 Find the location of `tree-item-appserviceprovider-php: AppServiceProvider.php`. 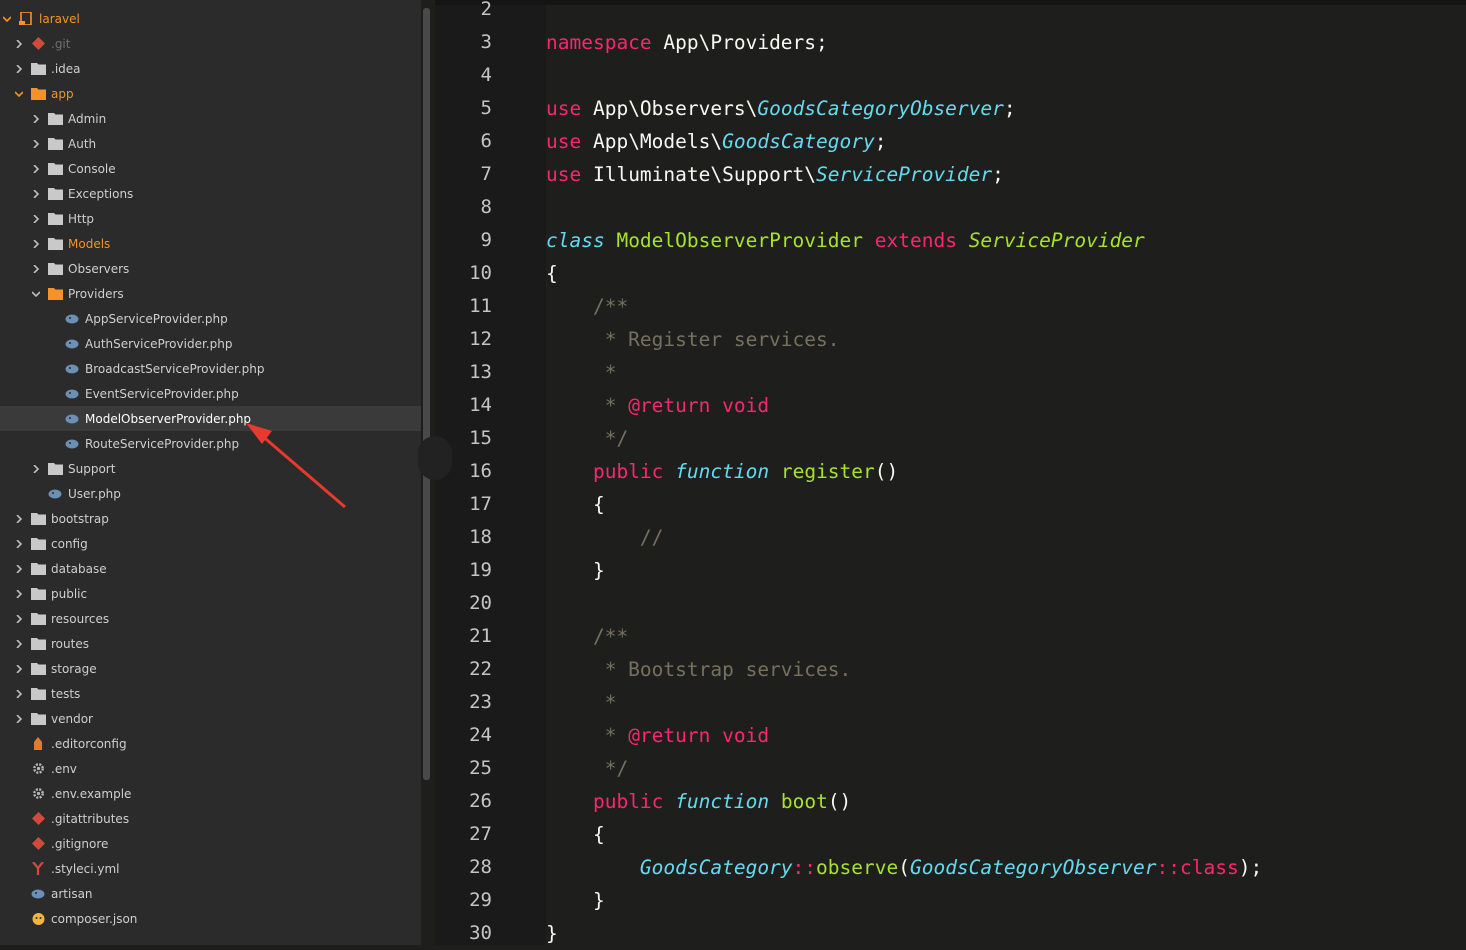

tree-item-appserviceprovider-php: AppServiceProvider.php is located at coordinates (210, 318).